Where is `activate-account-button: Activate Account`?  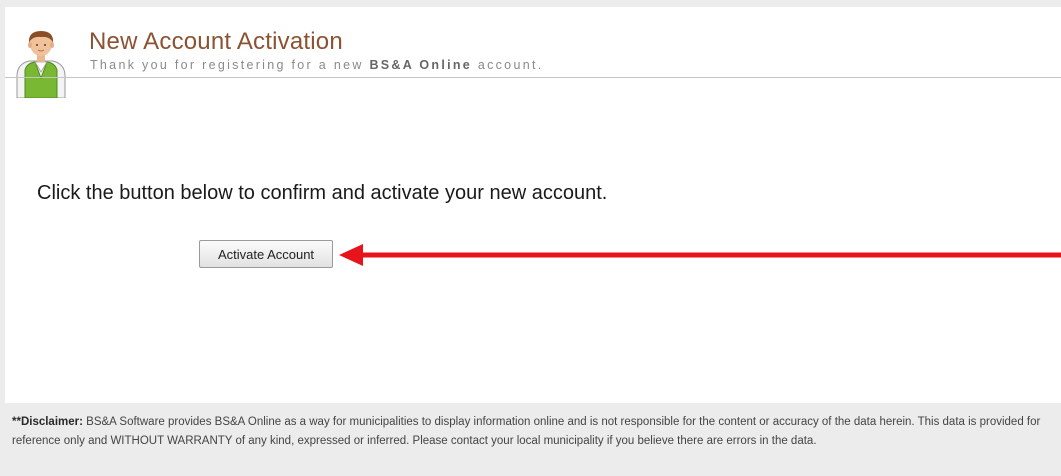
activate-account-button: Activate Account is located at coordinates (266, 254).